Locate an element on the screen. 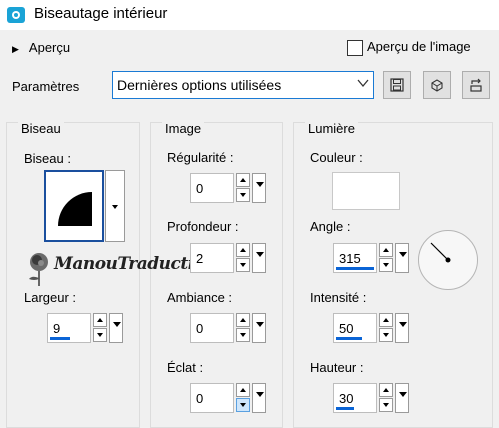  bevel-shape-icon is located at coordinates (75, 209).